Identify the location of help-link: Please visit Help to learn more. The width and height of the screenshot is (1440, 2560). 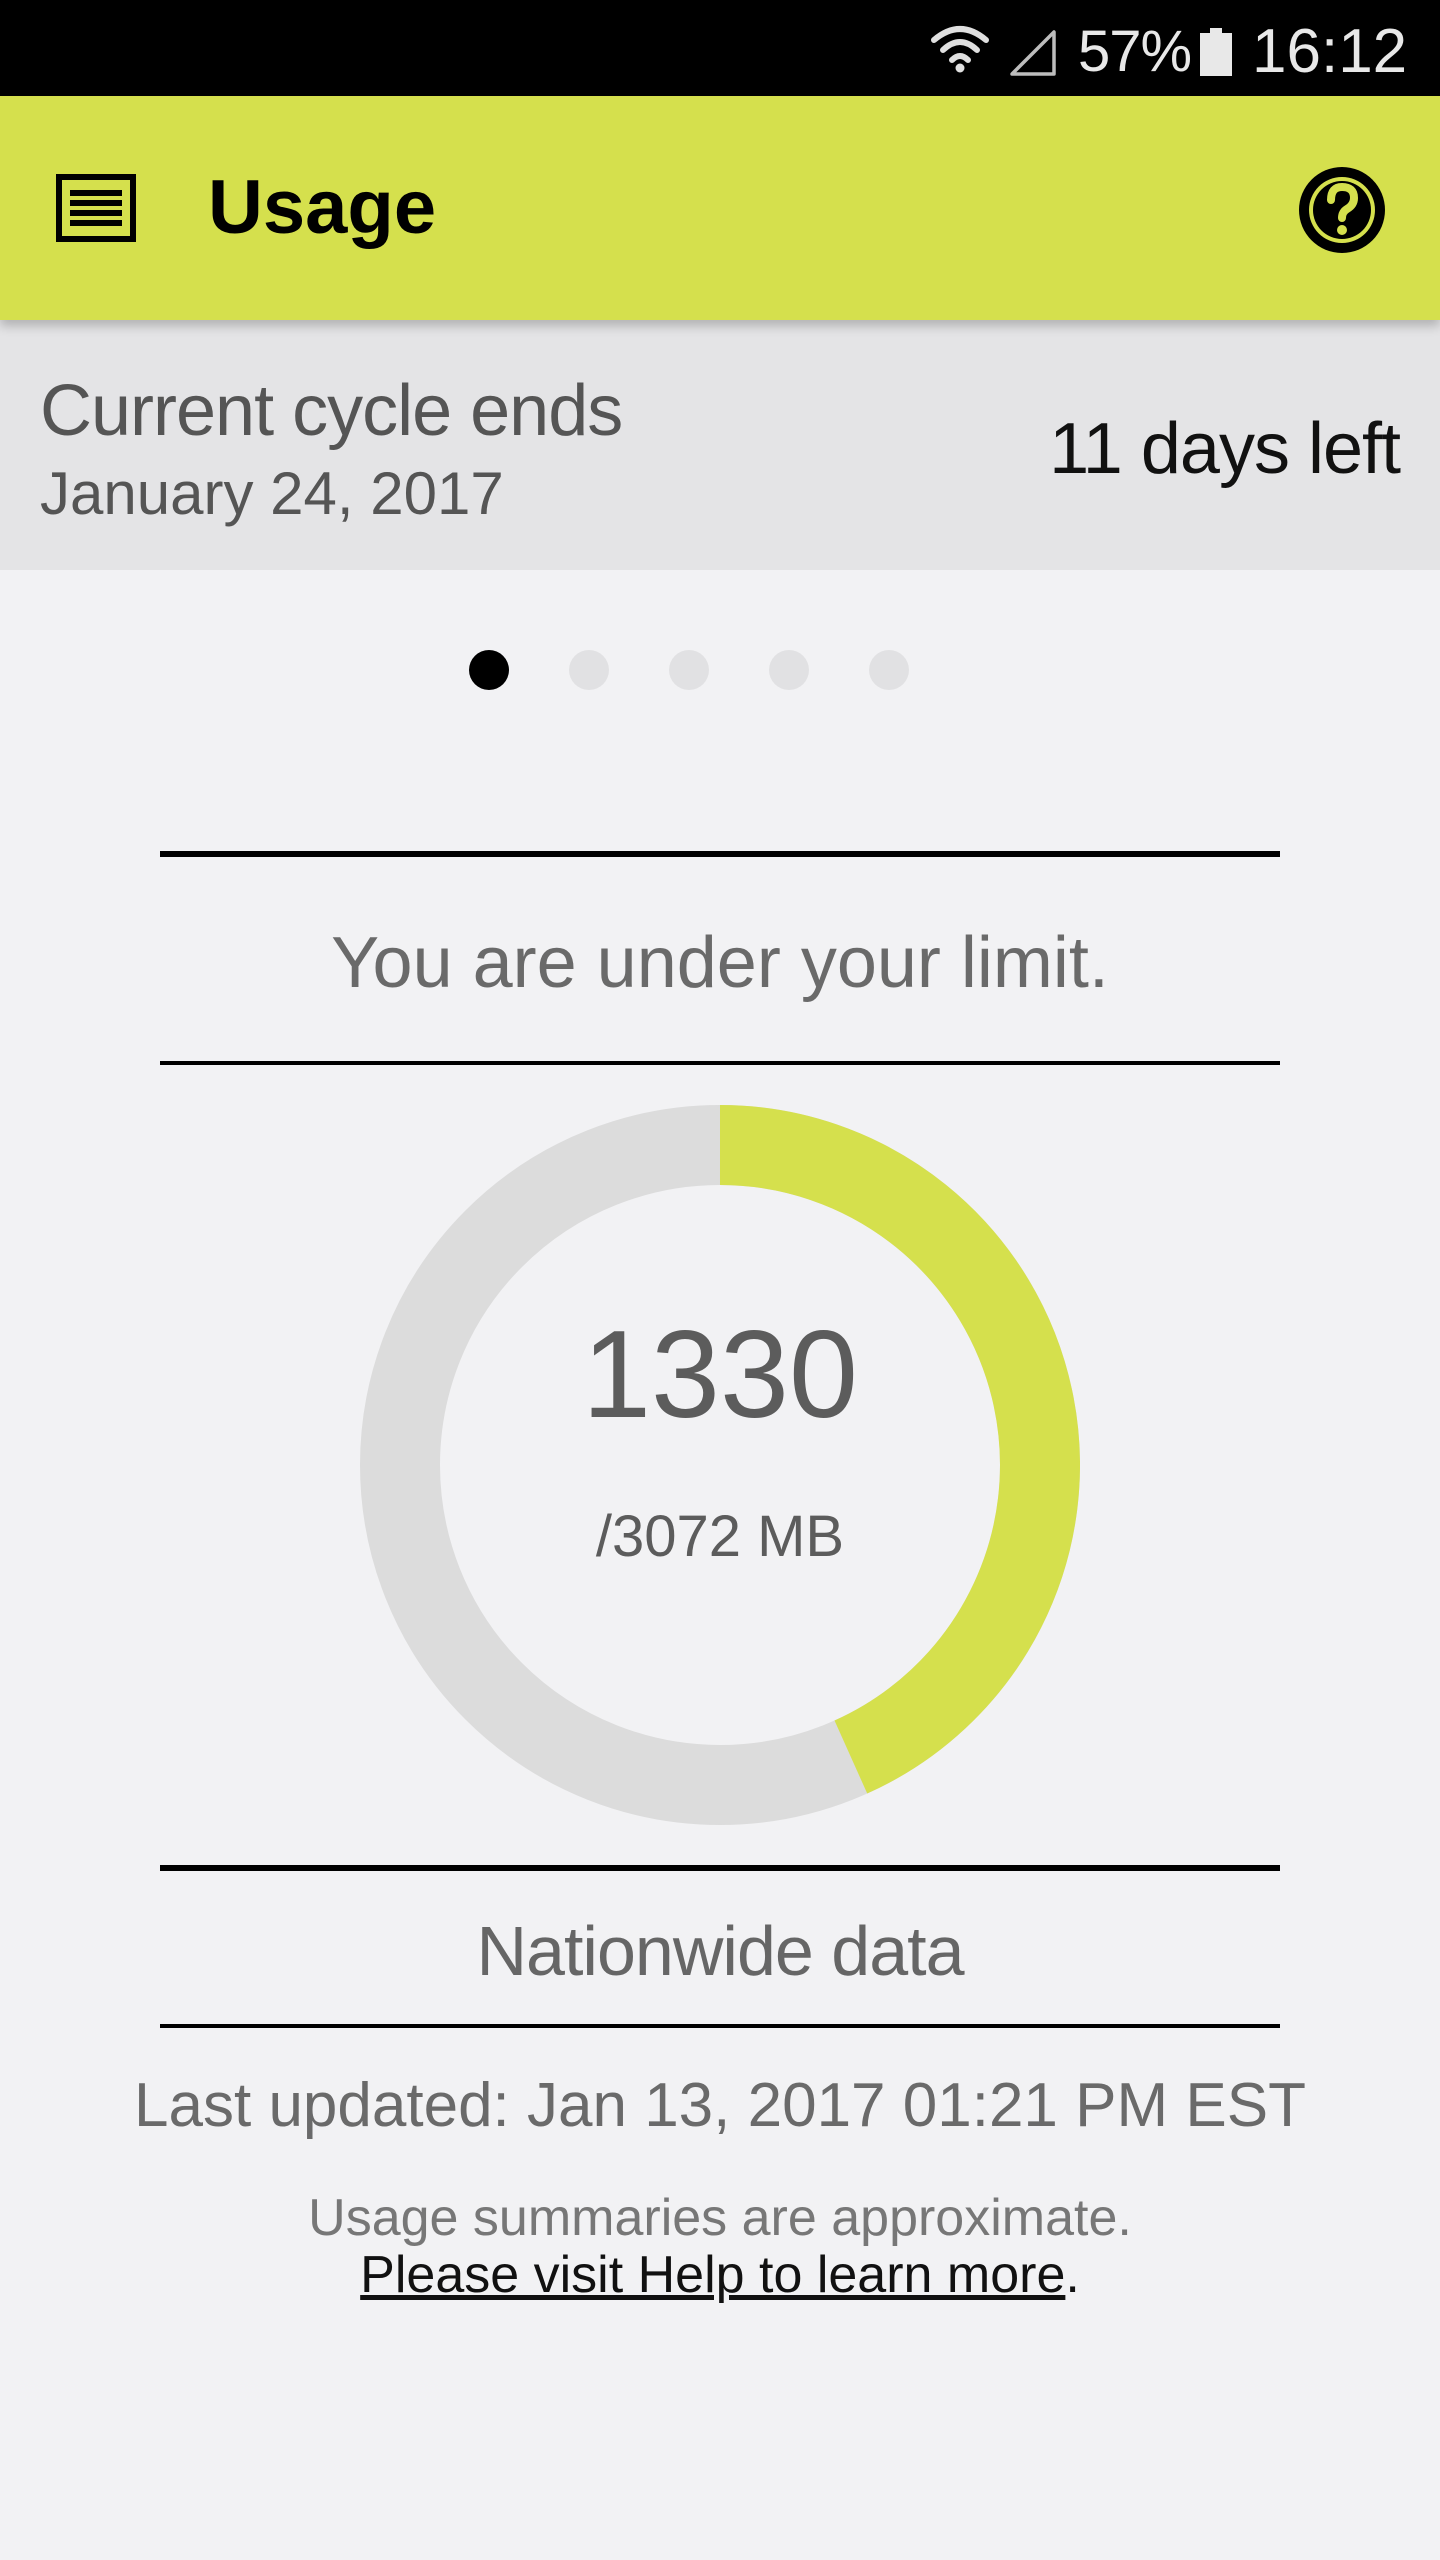
(712, 2275).